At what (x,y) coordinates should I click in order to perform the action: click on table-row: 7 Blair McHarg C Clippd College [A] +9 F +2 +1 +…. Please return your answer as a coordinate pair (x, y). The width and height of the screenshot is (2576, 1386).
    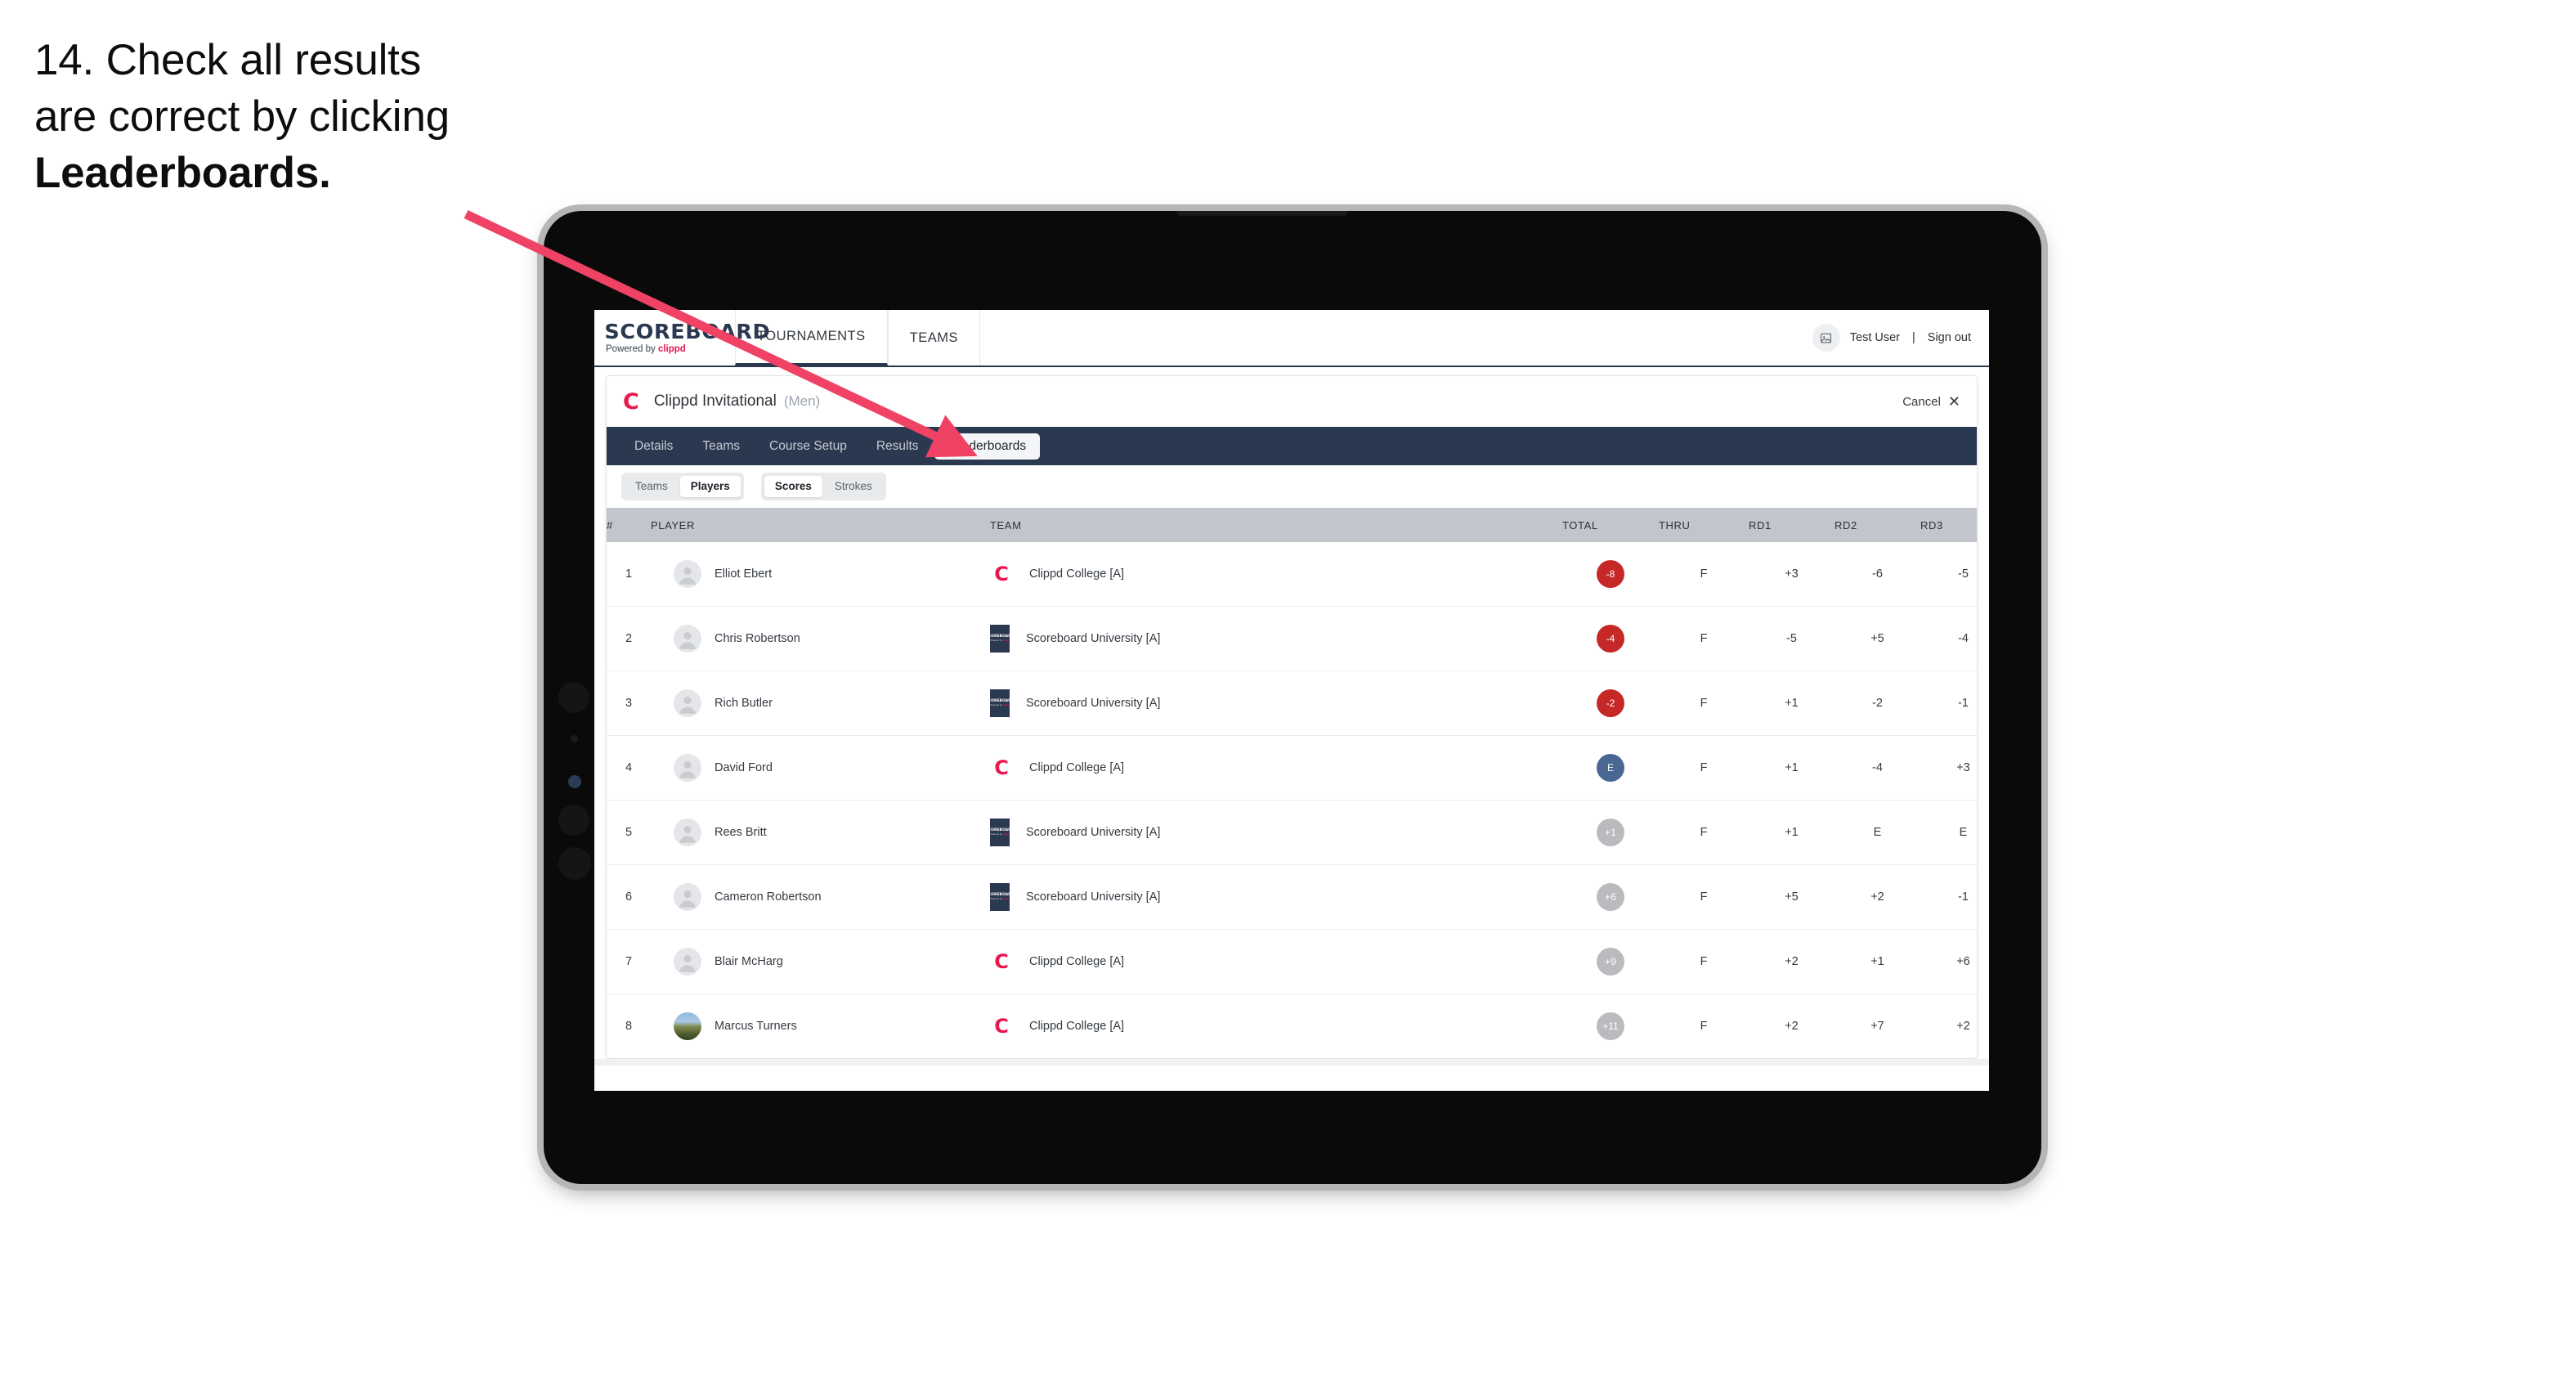
    Looking at the image, I should click on (1292, 961).